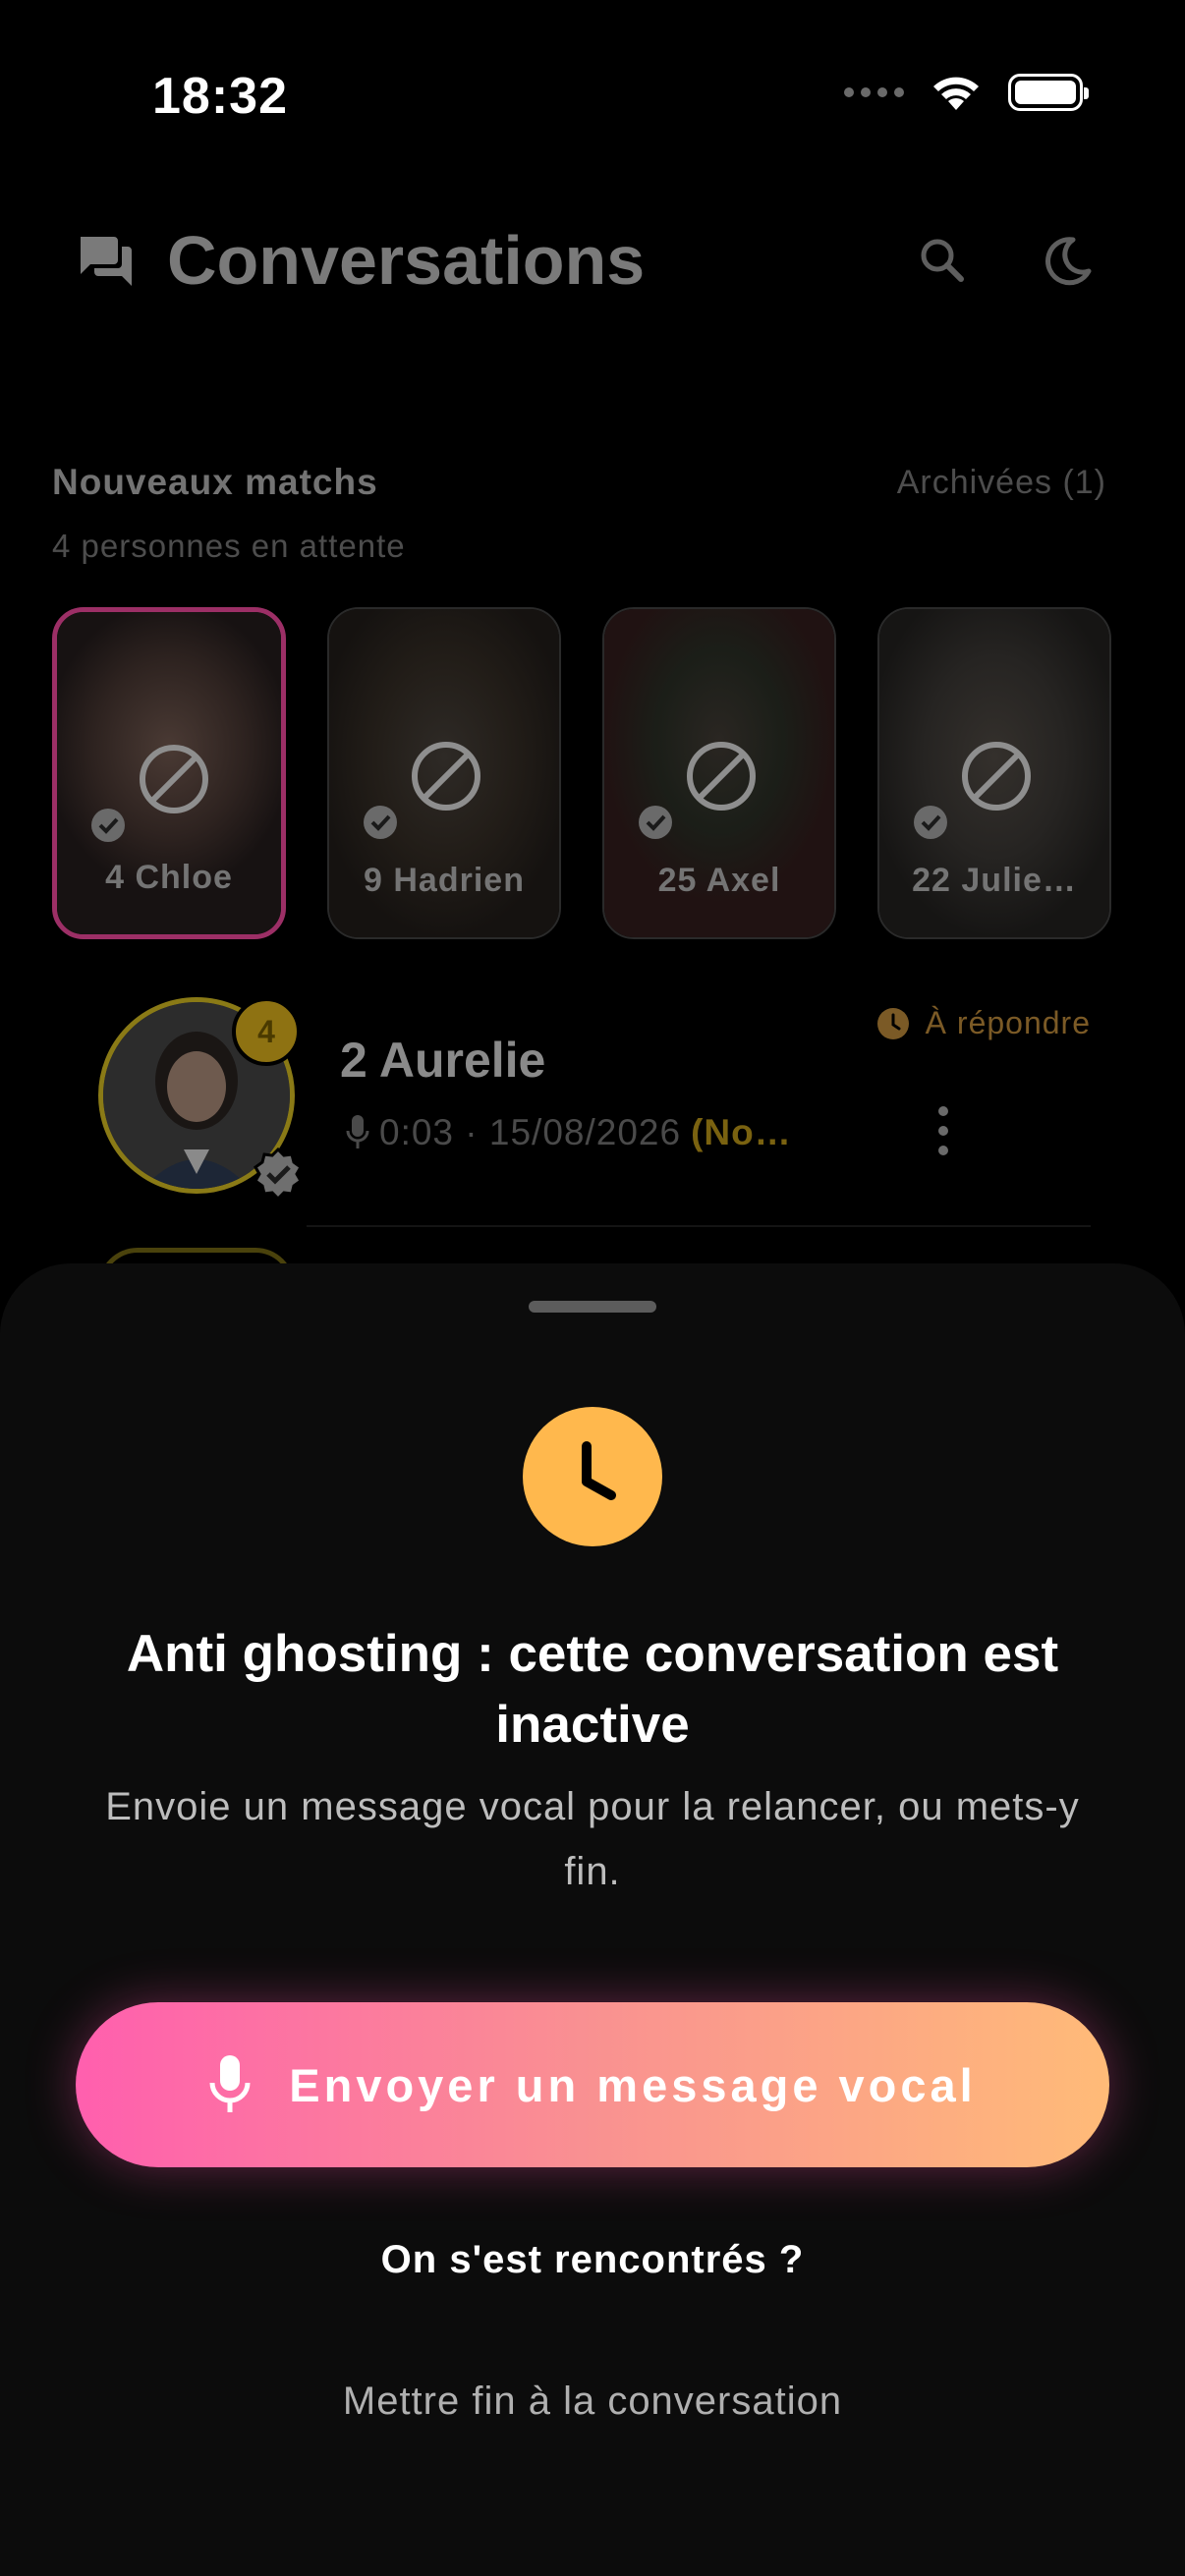 The height and width of the screenshot is (2576, 1185). Describe the element at coordinates (407, 260) in the screenshot. I see `page-title: Conversations` at that location.